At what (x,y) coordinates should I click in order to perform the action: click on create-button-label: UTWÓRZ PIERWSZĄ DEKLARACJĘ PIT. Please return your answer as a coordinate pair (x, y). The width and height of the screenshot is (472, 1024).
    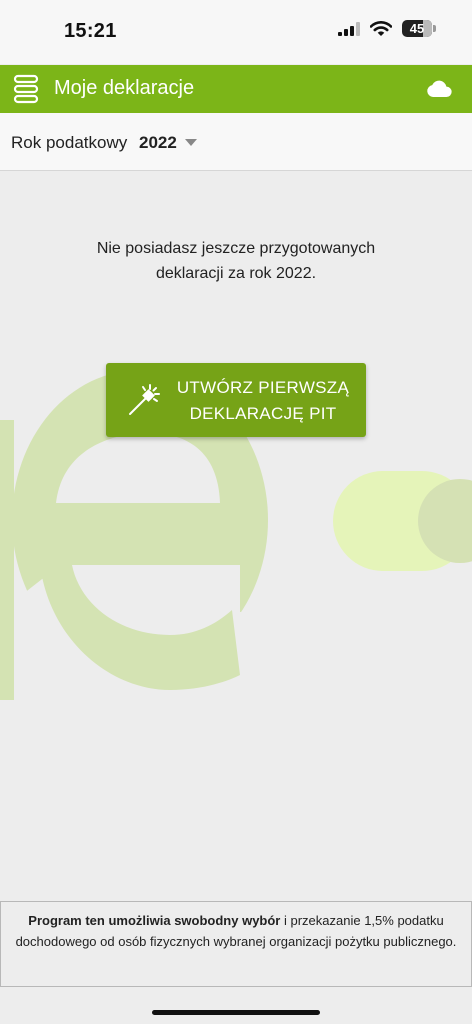
    Looking at the image, I should click on (263, 401).